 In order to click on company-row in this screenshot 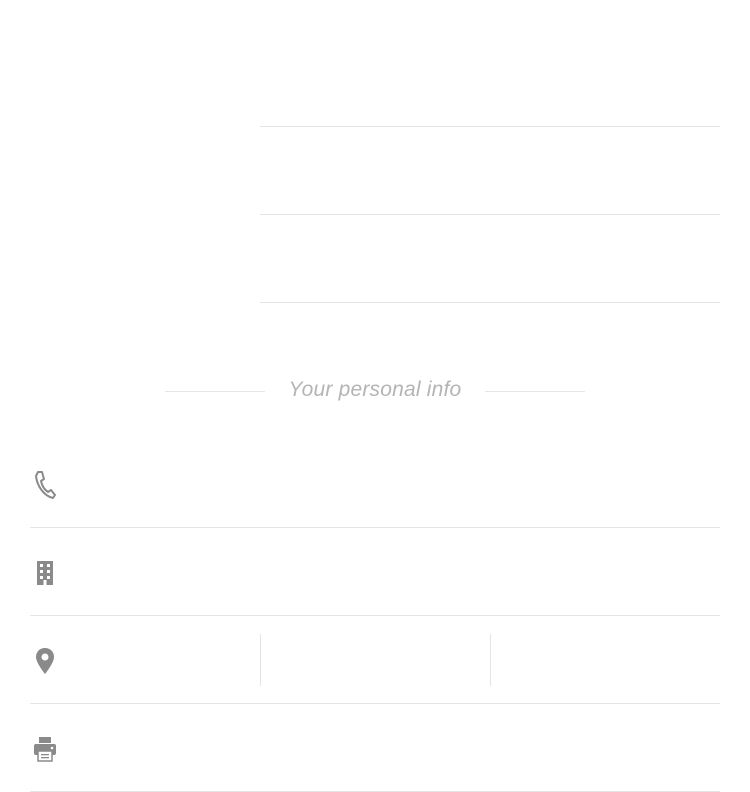, I will do `click(375, 572)`.